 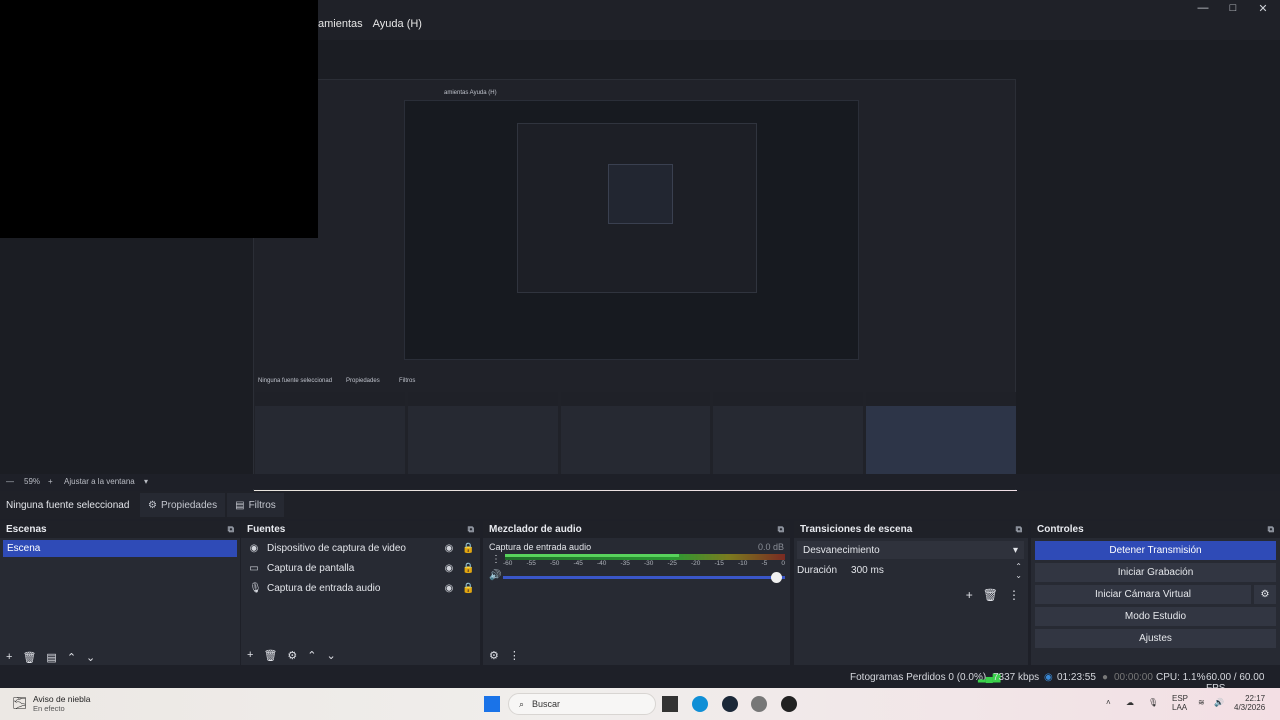 I want to click on start-recording-button: Iniciar Grabación, so click(x=1155, y=572).